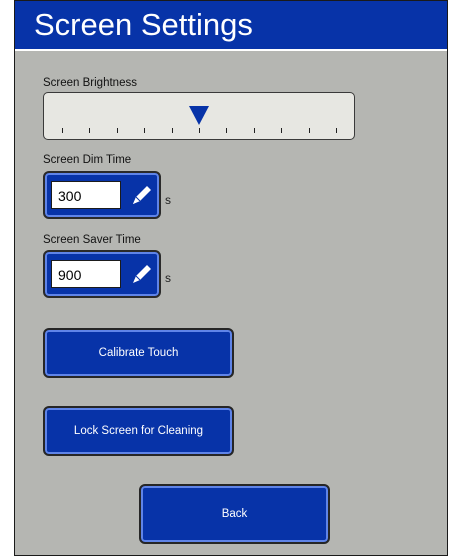 The height and width of the screenshot is (558, 450). I want to click on saver-time-field: 900, so click(102, 274).